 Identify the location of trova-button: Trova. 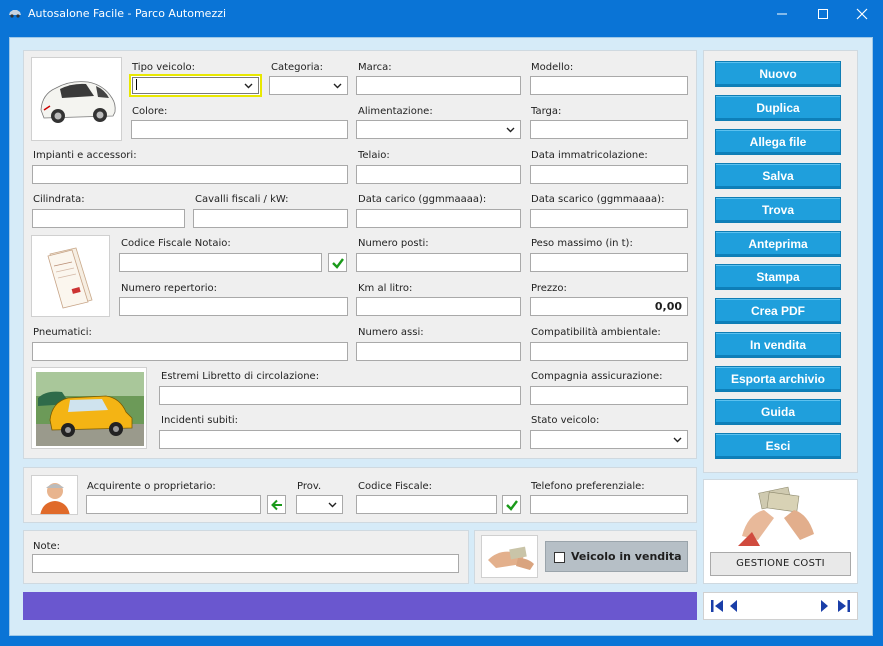
(778, 210).